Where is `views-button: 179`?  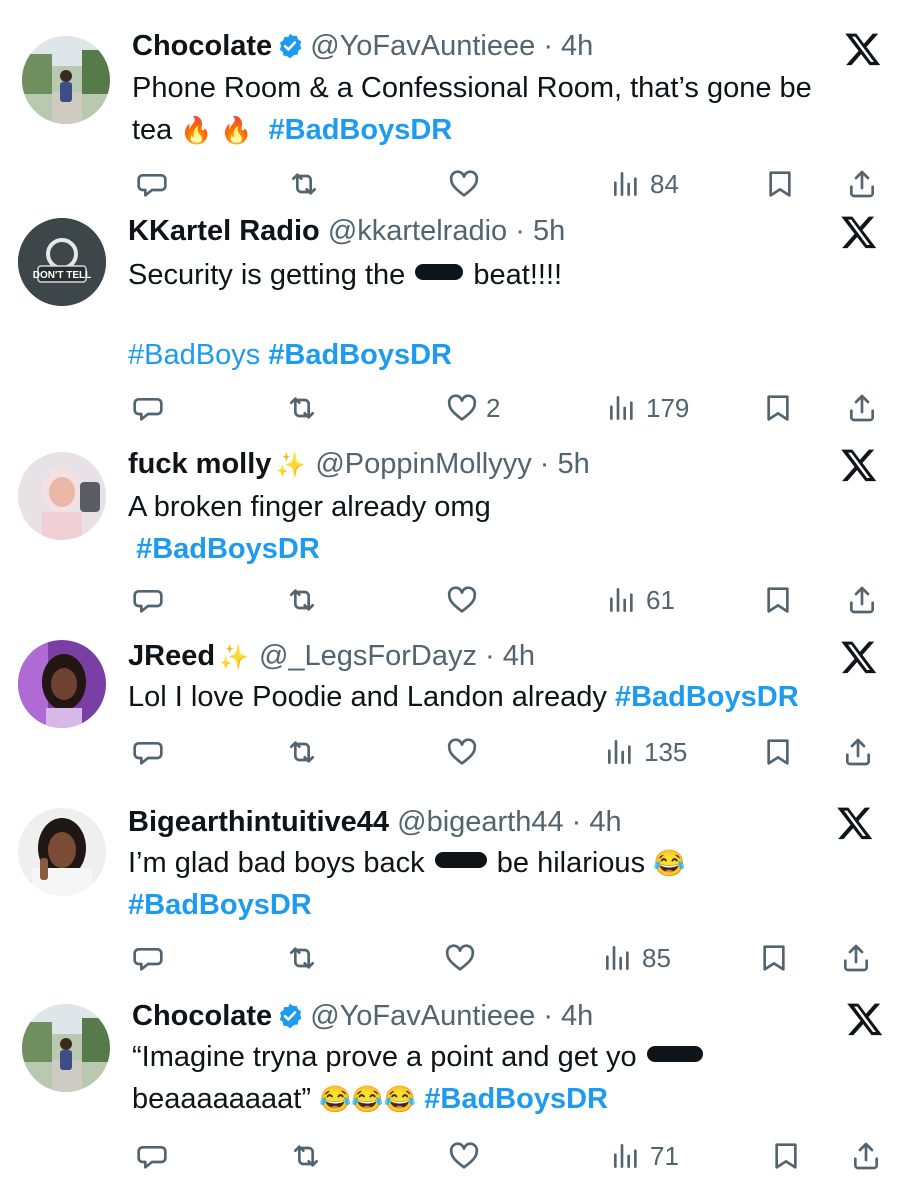
views-button: 179 is located at coordinates (647, 408).